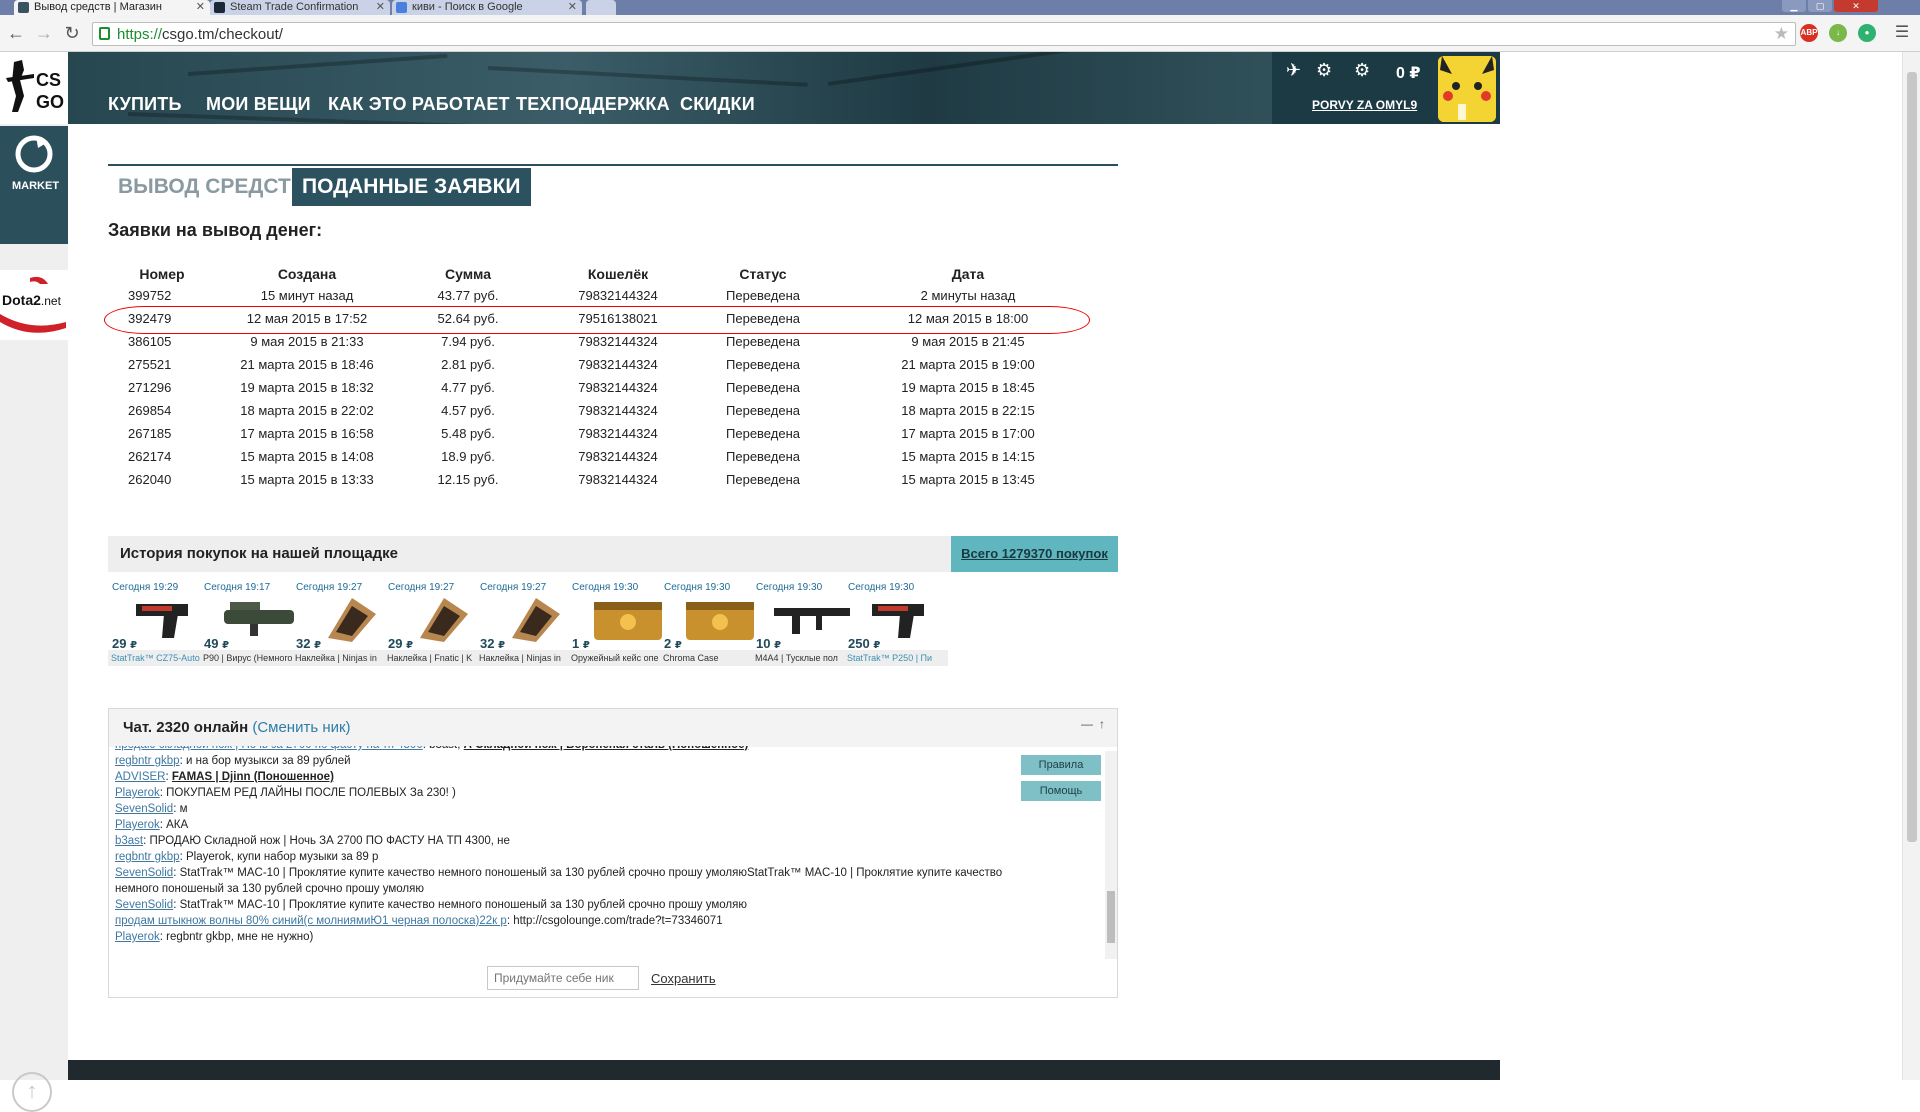 The width and height of the screenshot is (1920, 1112). Describe the element at coordinates (258, 104) in the screenshot. I see `nav-my-items: МОИ ВЕЩИ` at that location.